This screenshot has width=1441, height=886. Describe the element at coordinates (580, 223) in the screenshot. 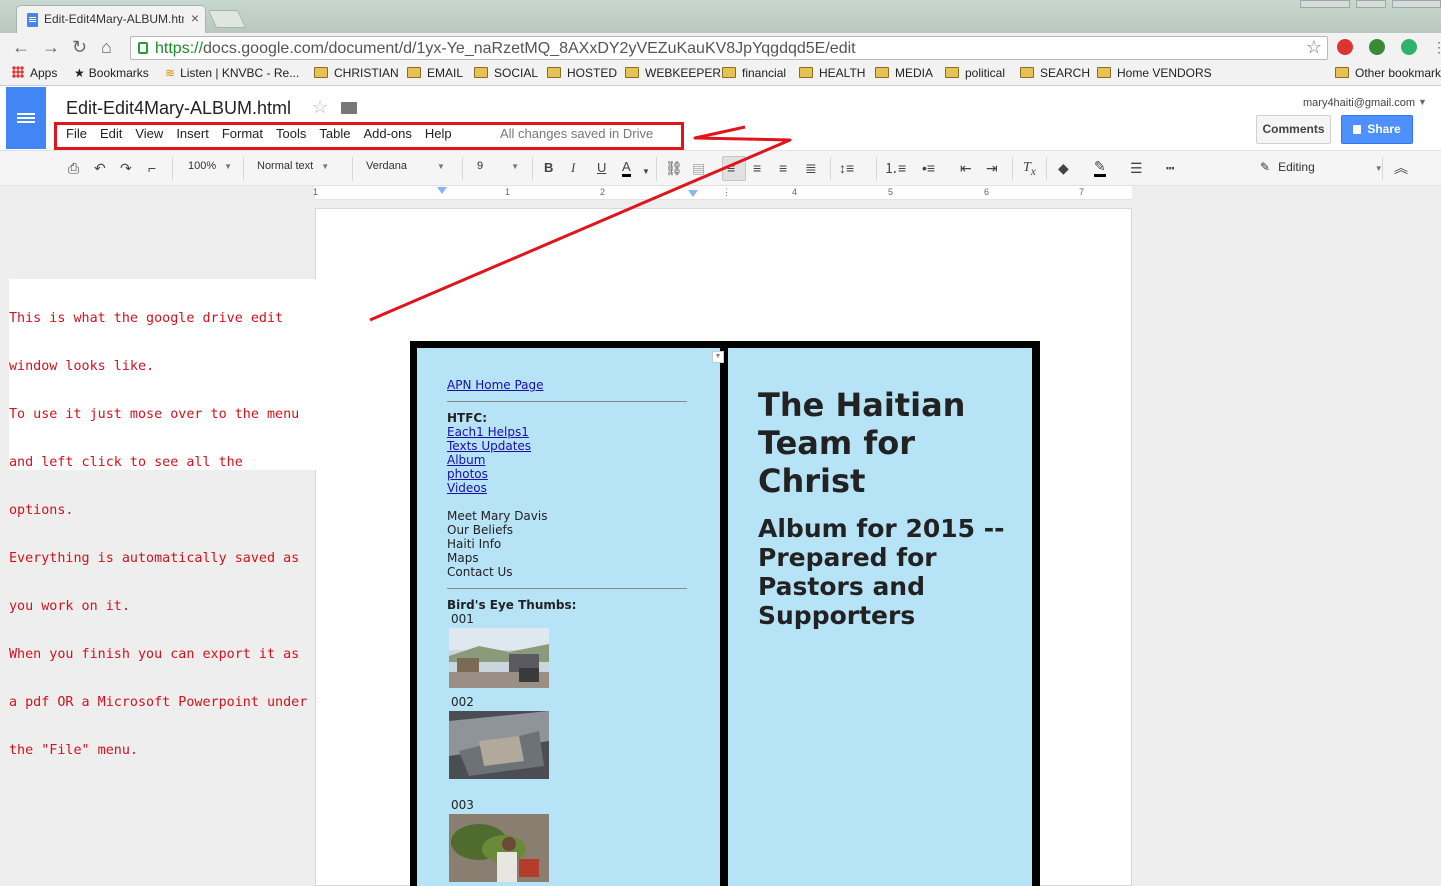

I see `annotation-arrow` at that location.